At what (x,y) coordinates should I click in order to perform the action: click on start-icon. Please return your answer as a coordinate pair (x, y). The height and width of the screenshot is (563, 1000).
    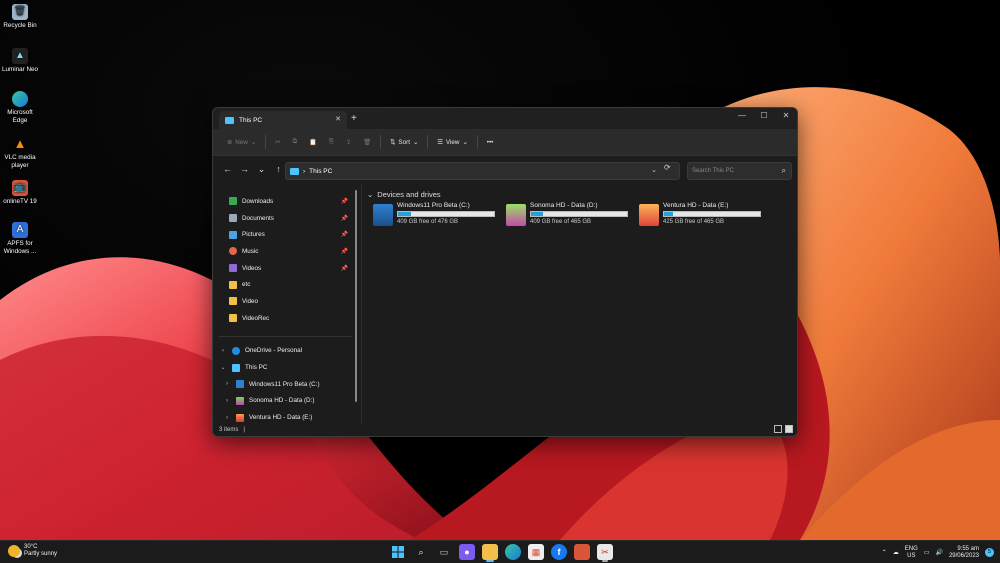
    Looking at the image, I should click on (398, 552).